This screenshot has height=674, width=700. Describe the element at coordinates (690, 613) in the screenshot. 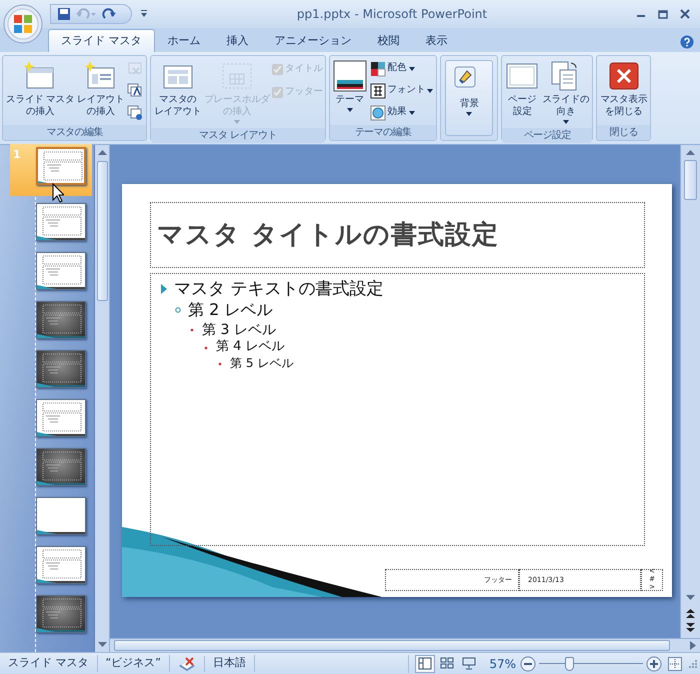

I see `previous-slide-icon` at that location.